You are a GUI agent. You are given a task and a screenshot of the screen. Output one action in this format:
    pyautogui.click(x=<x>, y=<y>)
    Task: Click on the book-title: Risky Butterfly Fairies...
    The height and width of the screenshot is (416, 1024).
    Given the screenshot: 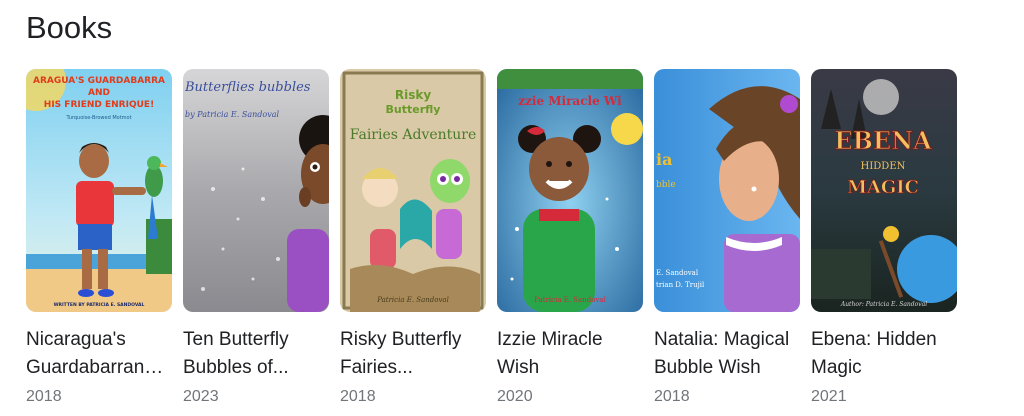 What is the action you would take?
    pyautogui.click(x=413, y=354)
    